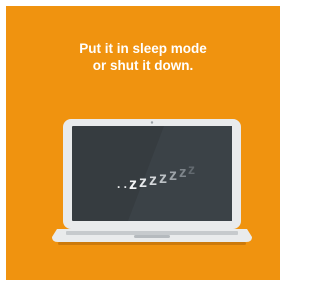  What do you see at coordinates (163, 178) in the screenshot?
I see `sleep-z-4: z` at bounding box center [163, 178].